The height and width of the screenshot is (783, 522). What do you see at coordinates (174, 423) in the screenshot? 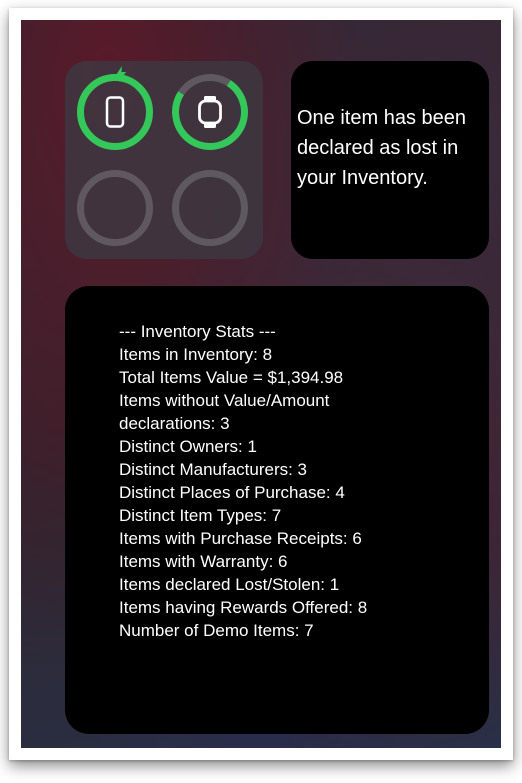
I see `stats-line: declarations: 3` at bounding box center [174, 423].